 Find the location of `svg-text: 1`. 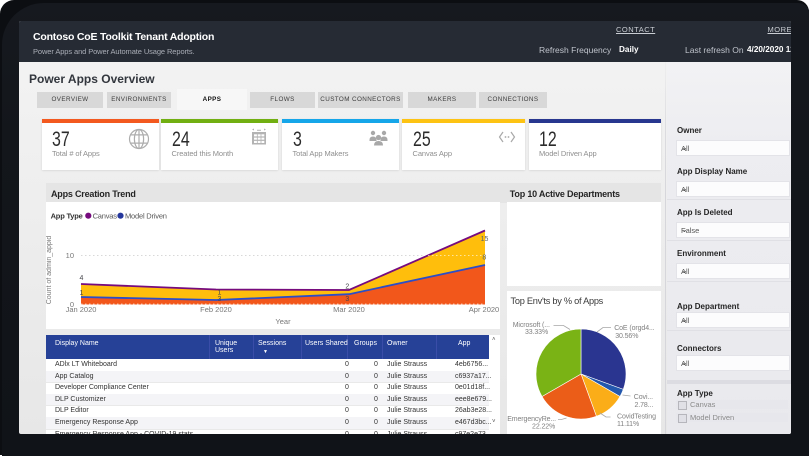

svg-text: 1 is located at coordinates (82, 293).